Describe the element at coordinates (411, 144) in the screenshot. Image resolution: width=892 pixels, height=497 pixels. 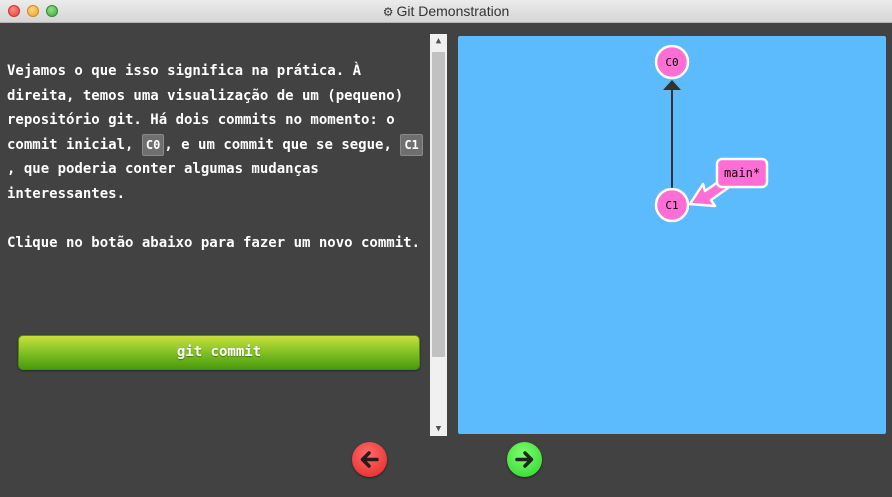
I see `commit-code-c1: C1` at that location.